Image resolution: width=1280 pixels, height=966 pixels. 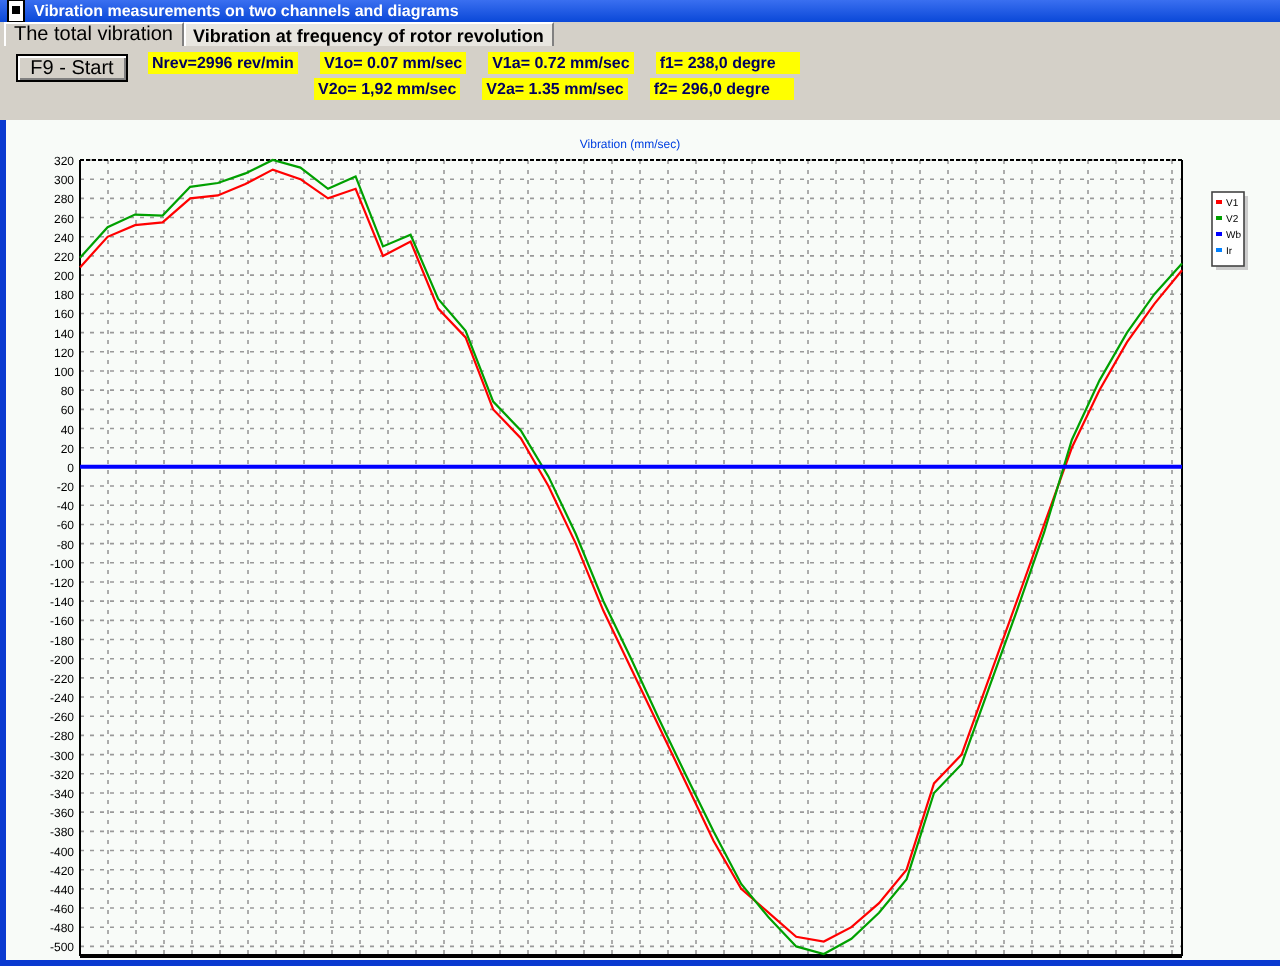 I want to click on window-title: Vibration measurements on two channels and diagrams, so click(x=246, y=11).